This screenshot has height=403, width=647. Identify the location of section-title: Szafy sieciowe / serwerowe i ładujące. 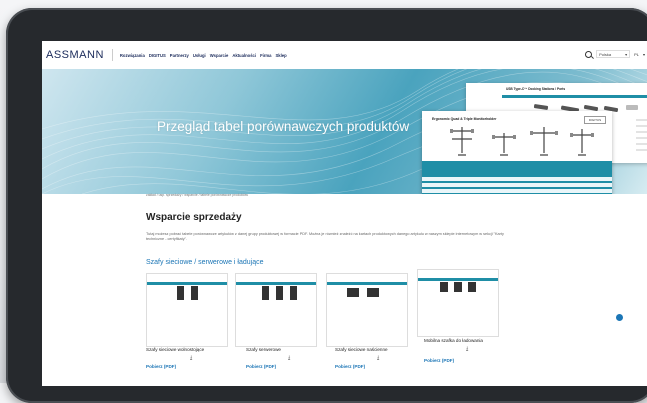
(205, 262).